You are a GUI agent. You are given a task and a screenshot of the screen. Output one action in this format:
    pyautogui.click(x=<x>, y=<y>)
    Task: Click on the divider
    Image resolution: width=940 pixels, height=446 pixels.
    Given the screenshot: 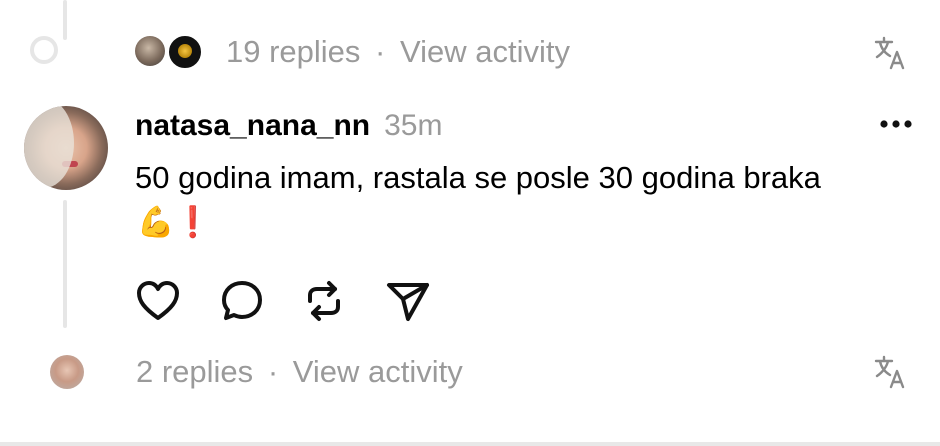 What is the action you would take?
    pyautogui.click(x=470, y=444)
    